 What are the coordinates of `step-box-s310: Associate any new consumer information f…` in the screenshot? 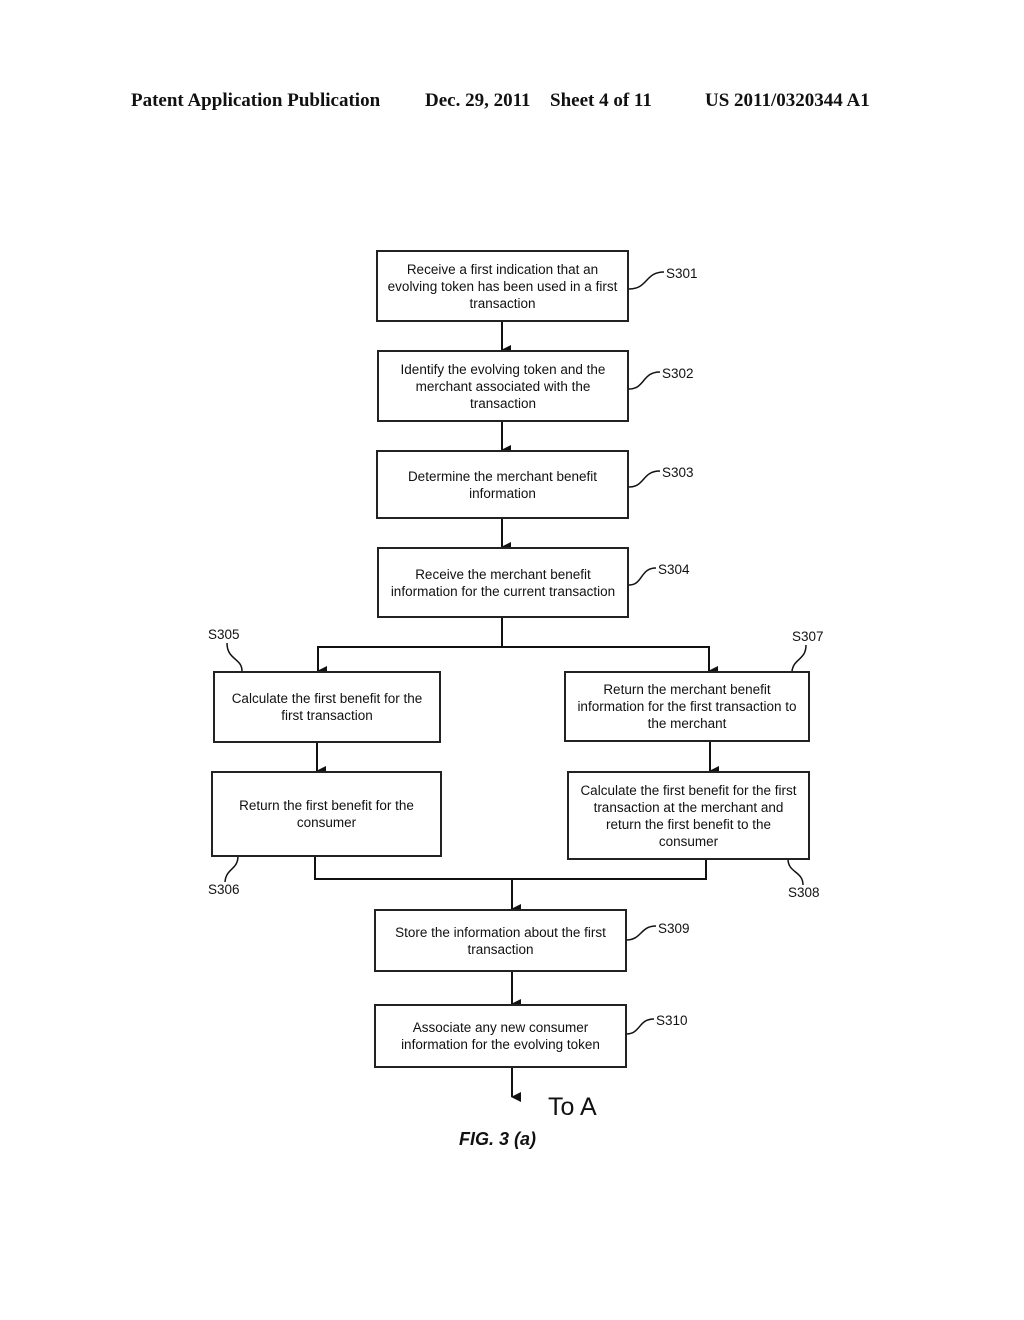 It's located at (500, 1036).